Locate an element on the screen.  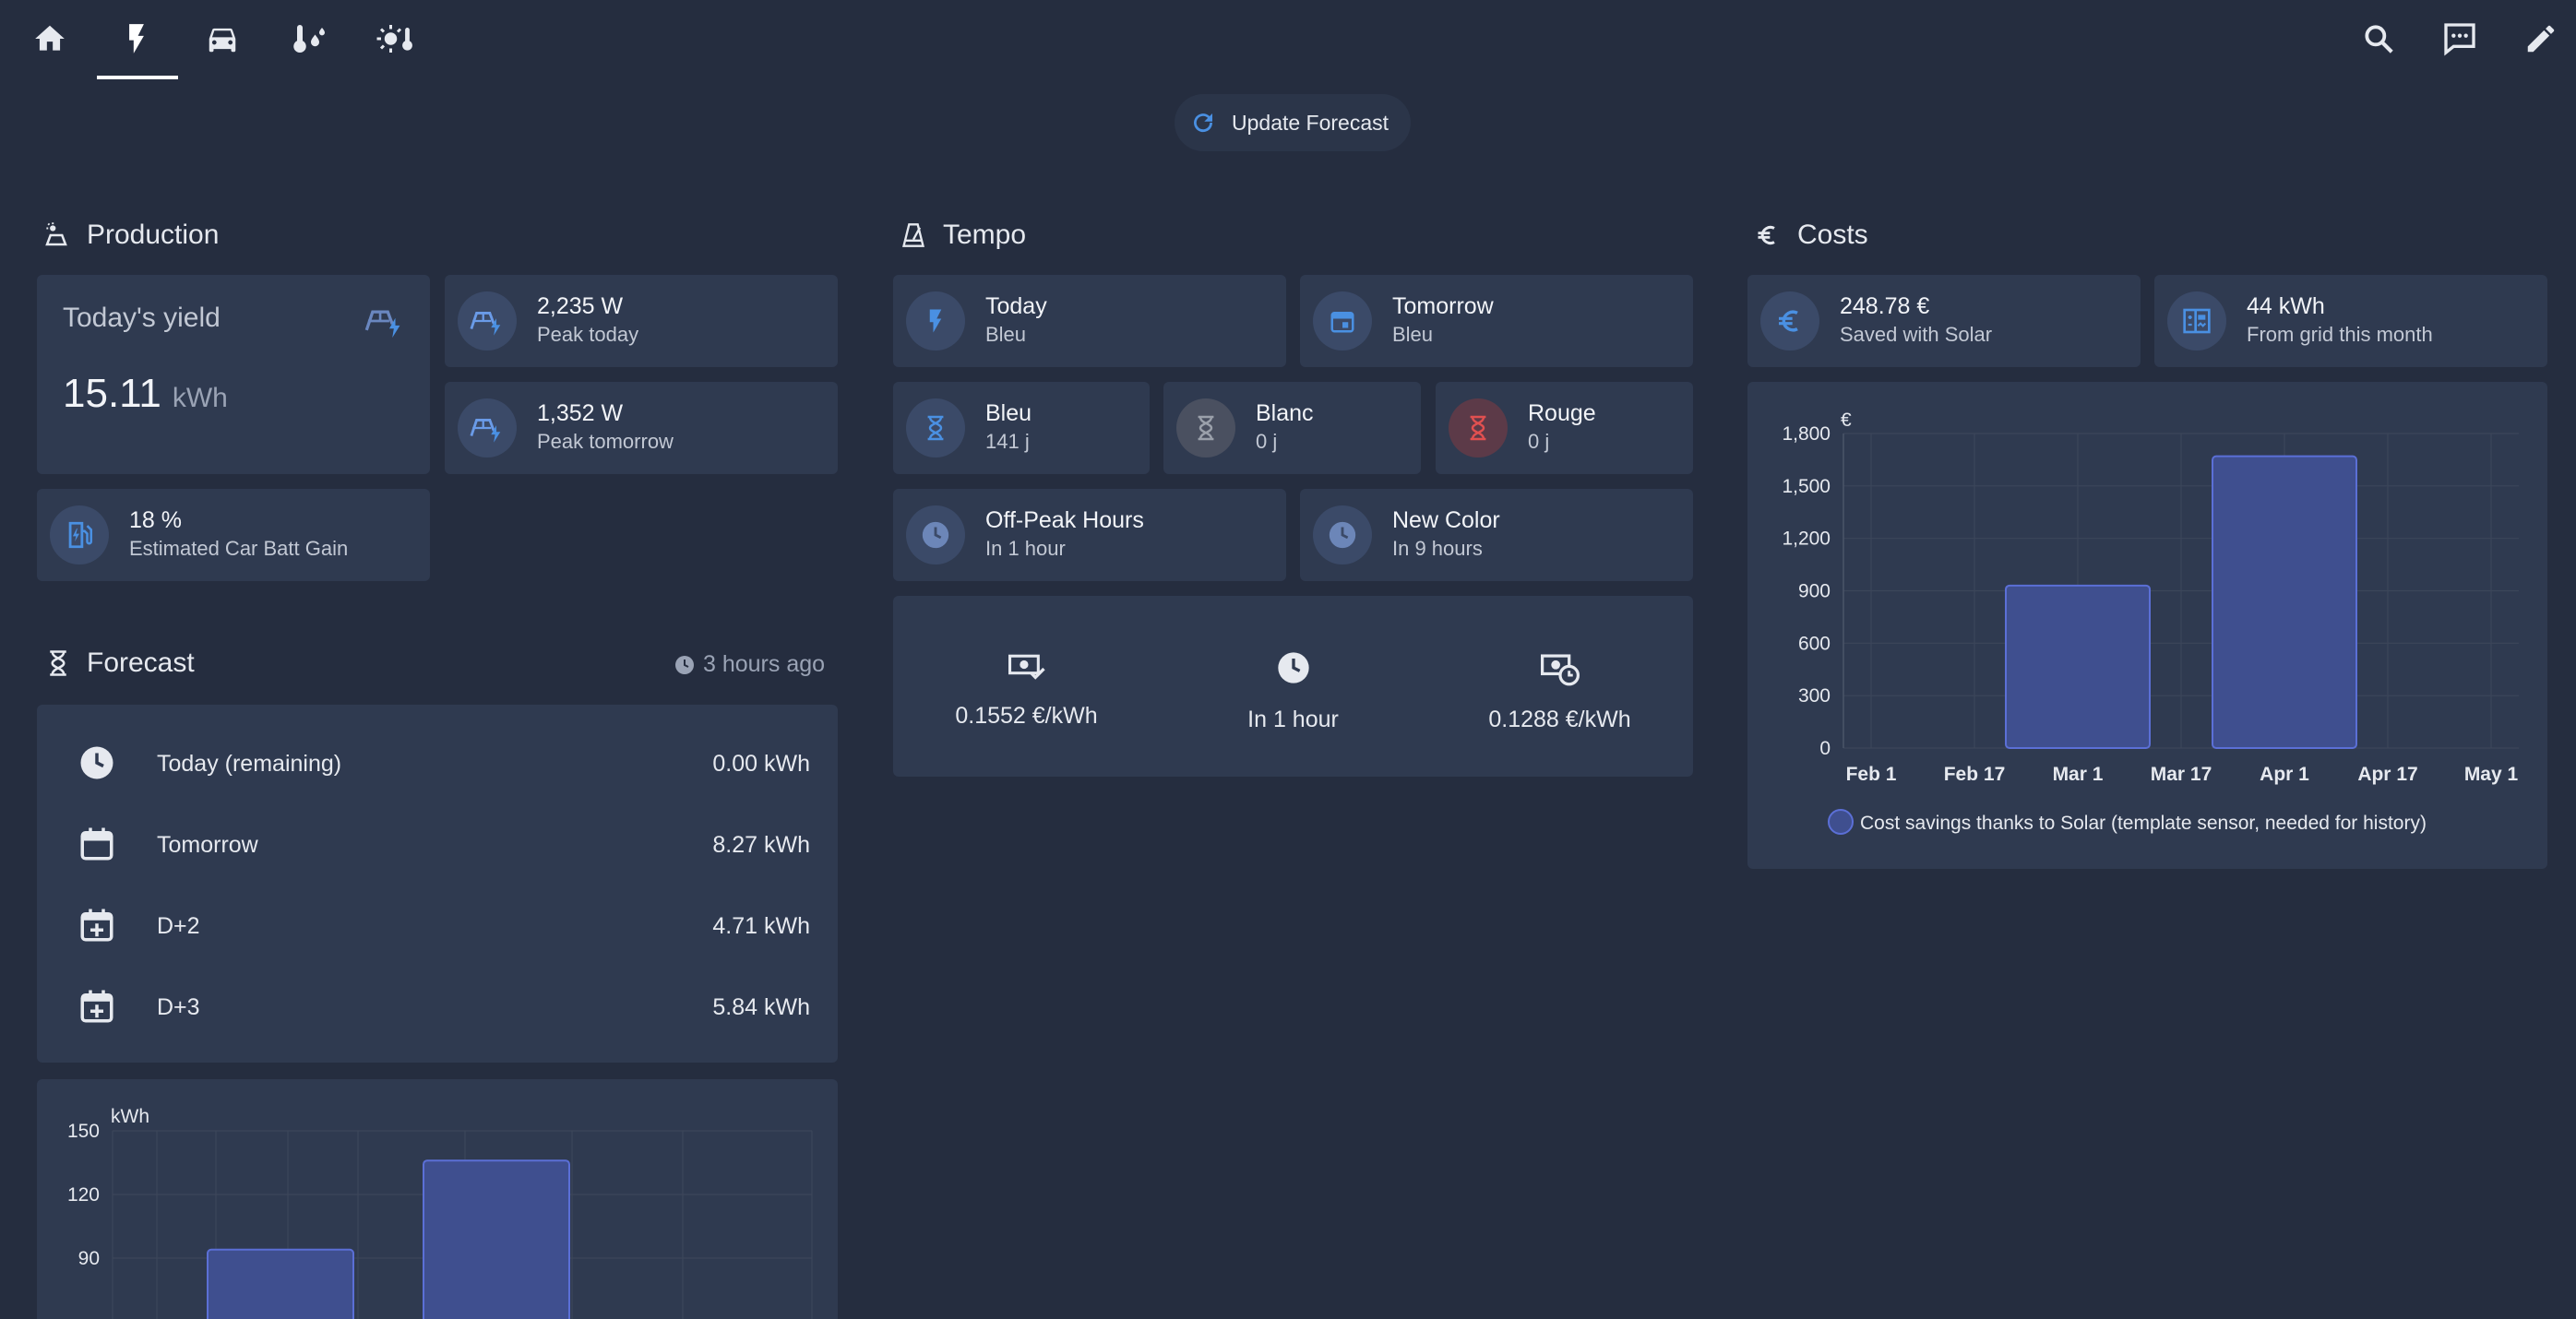
forecast-updated: 3 hours ago is located at coordinates (750, 664).